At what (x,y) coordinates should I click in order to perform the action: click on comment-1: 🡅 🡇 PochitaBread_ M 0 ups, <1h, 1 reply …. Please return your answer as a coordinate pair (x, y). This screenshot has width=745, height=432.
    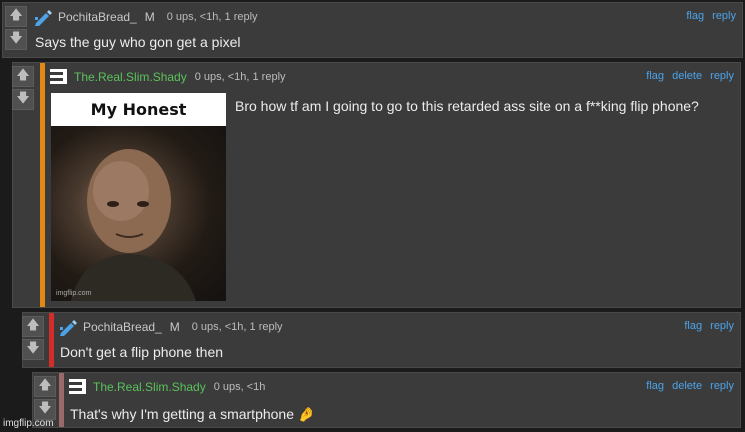
    Looking at the image, I should click on (372, 30).